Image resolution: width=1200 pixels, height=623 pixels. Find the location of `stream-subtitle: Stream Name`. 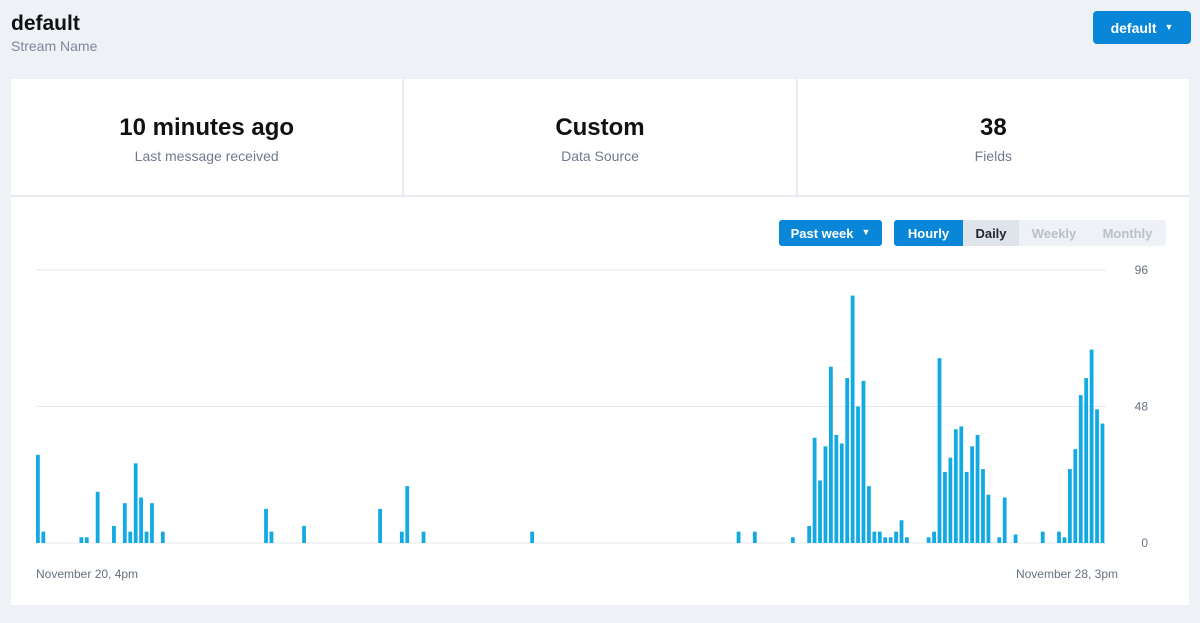

stream-subtitle: Stream Name is located at coordinates (54, 46).